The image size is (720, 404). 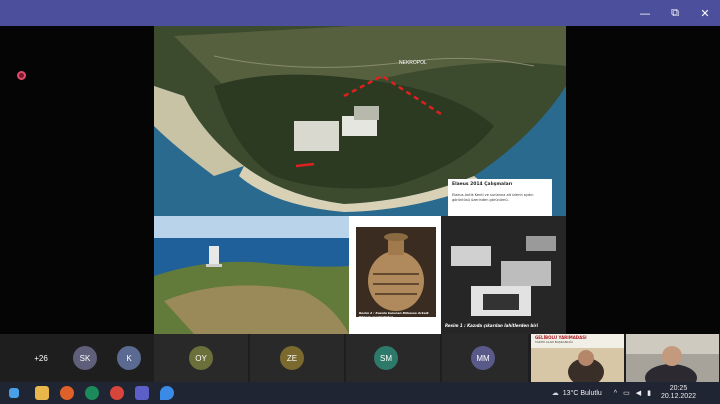 What do you see at coordinates (14, 393) in the screenshot?
I see `windows-start-icon` at bounding box center [14, 393].